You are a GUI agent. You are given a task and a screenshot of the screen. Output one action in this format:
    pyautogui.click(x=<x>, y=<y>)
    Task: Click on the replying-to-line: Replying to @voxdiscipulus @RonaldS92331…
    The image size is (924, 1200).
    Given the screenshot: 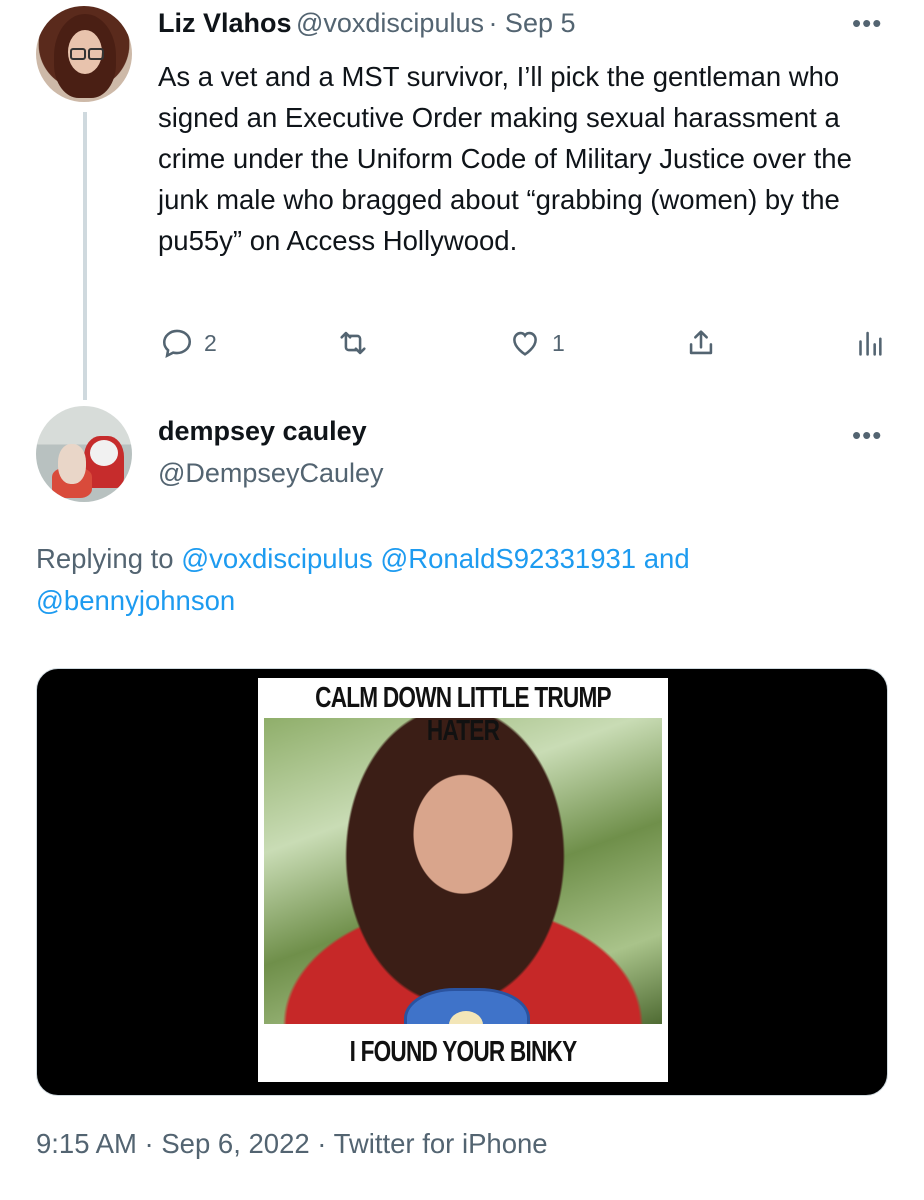 What is the action you would take?
    pyautogui.click(x=471, y=580)
    